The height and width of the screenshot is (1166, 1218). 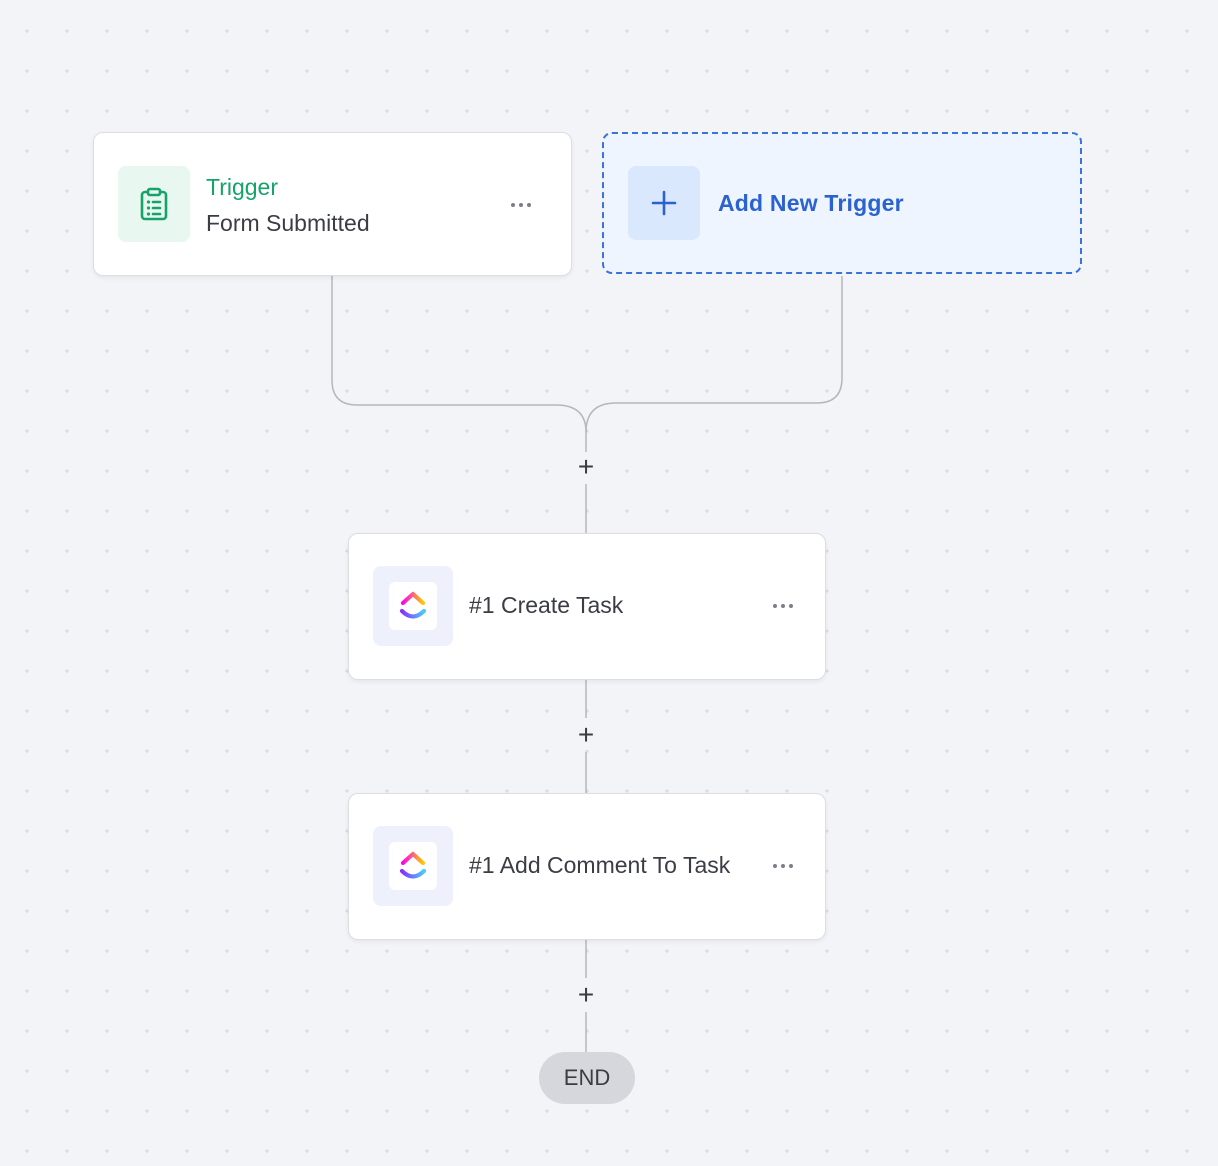 I want to click on clipboard-list-icon, so click(x=154, y=204).